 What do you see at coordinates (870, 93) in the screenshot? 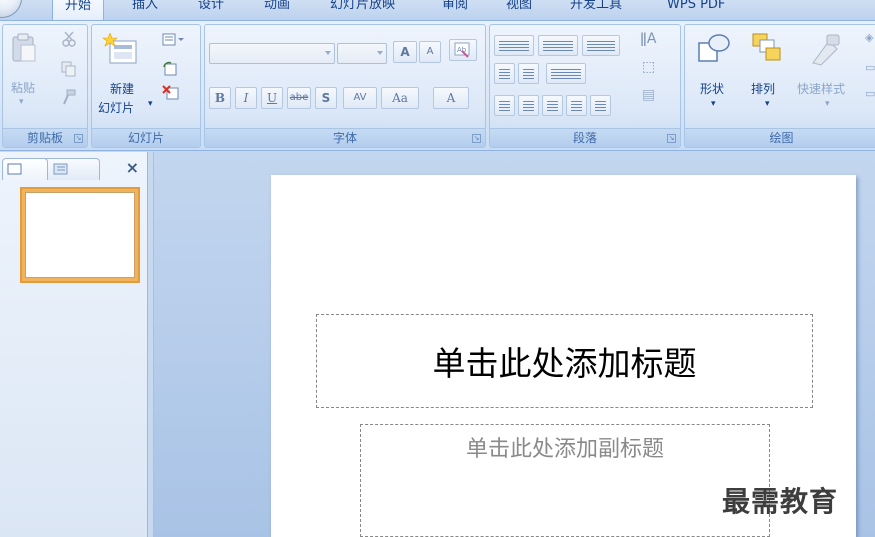
I see `shape-effects-icon: ▭` at bounding box center [870, 93].